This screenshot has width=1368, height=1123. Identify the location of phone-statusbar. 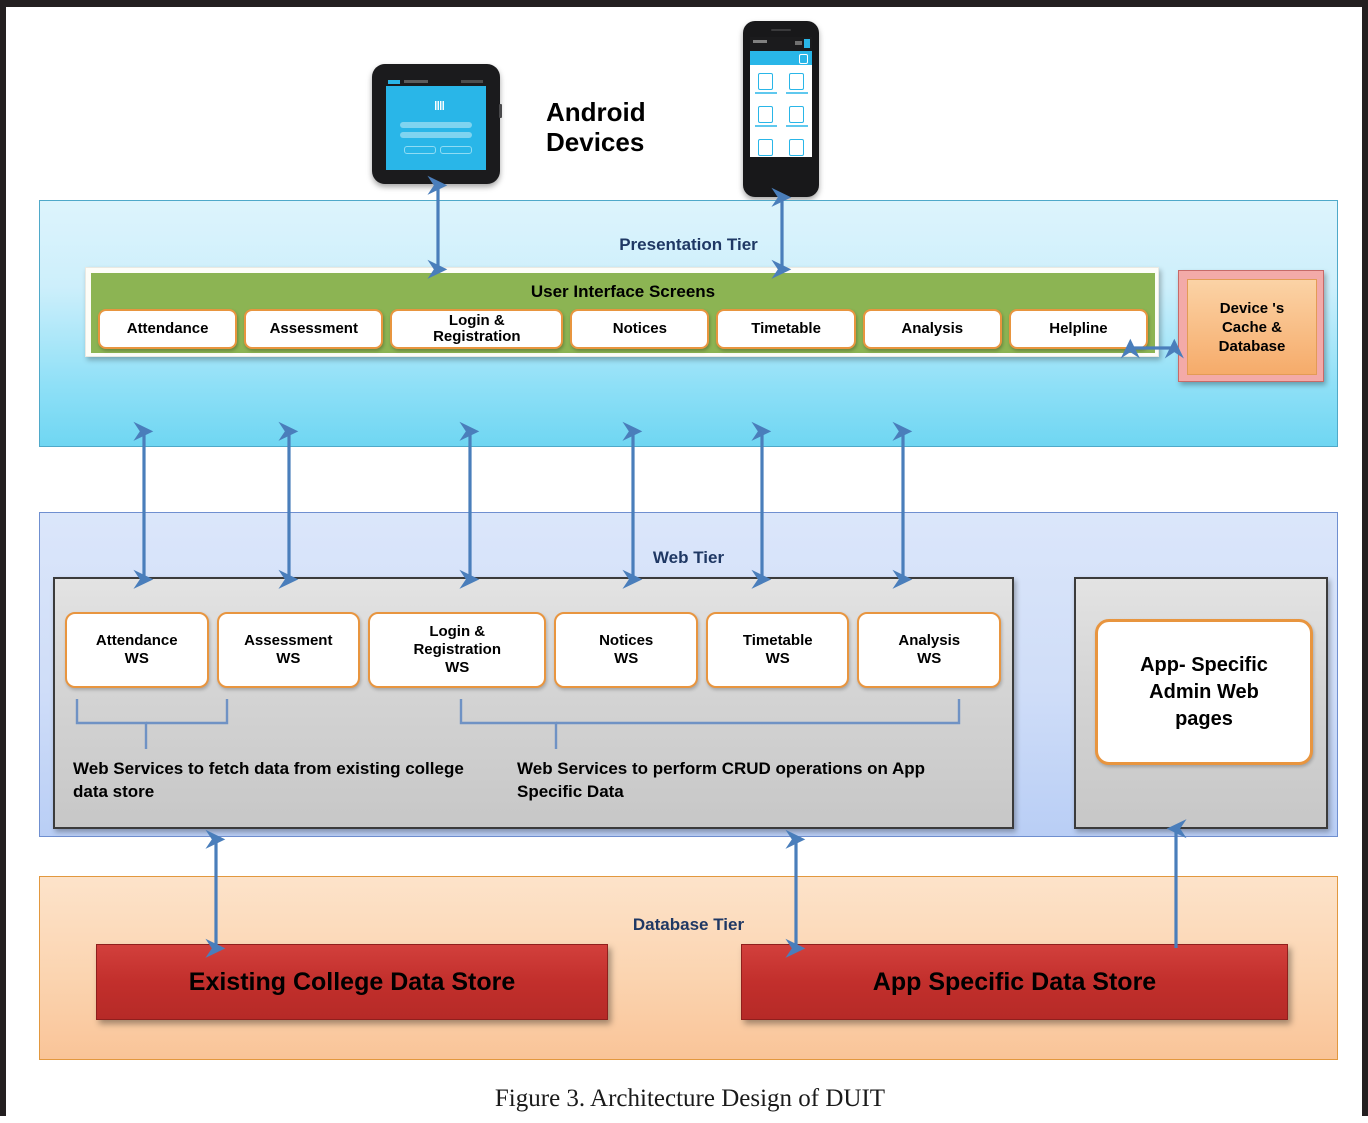
(781, 44).